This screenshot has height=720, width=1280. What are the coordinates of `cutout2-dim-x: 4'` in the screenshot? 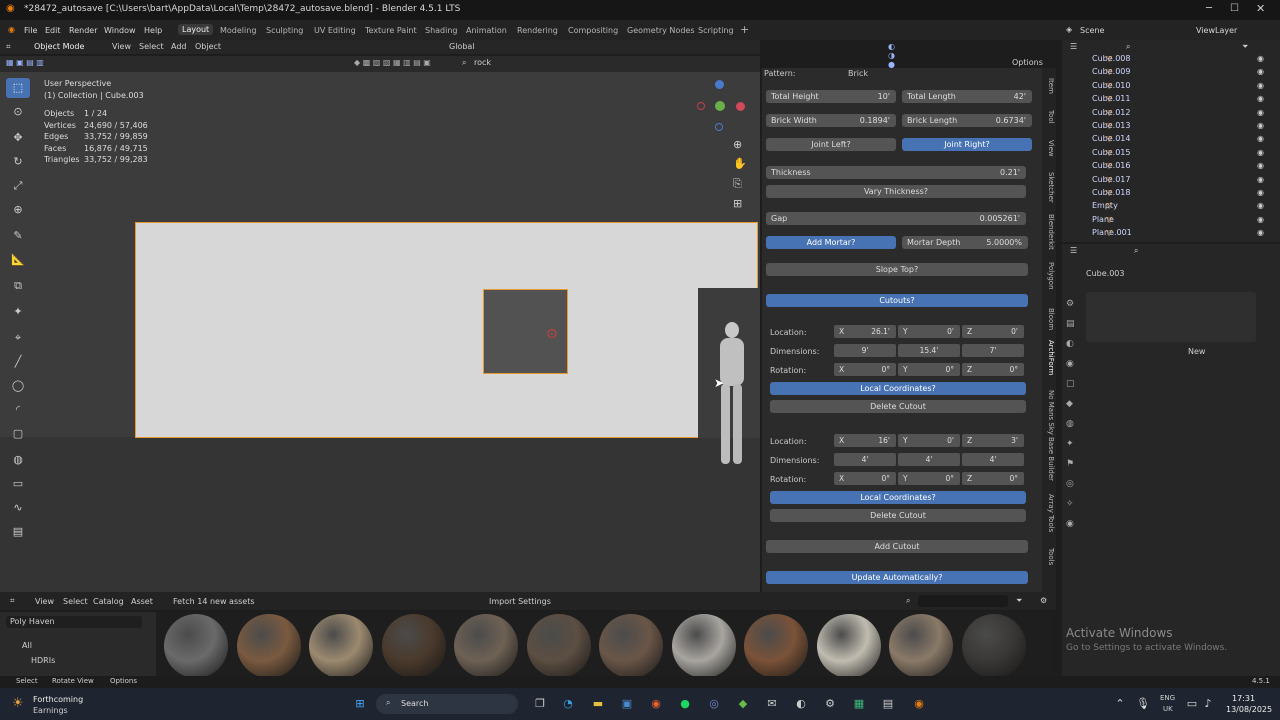 It's located at (865, 459).